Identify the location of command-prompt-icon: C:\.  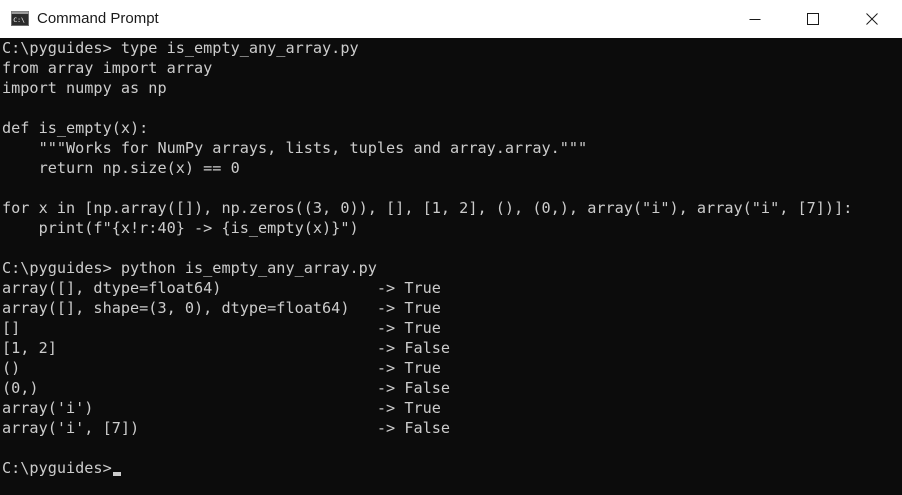
(20, 18).